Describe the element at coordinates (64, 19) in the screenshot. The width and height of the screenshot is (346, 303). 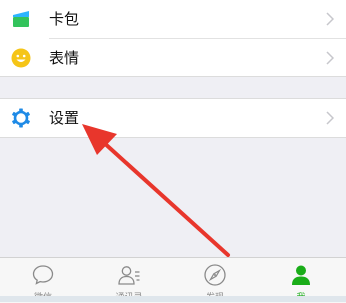
I see `menu-item-label: 卡包` at that location.